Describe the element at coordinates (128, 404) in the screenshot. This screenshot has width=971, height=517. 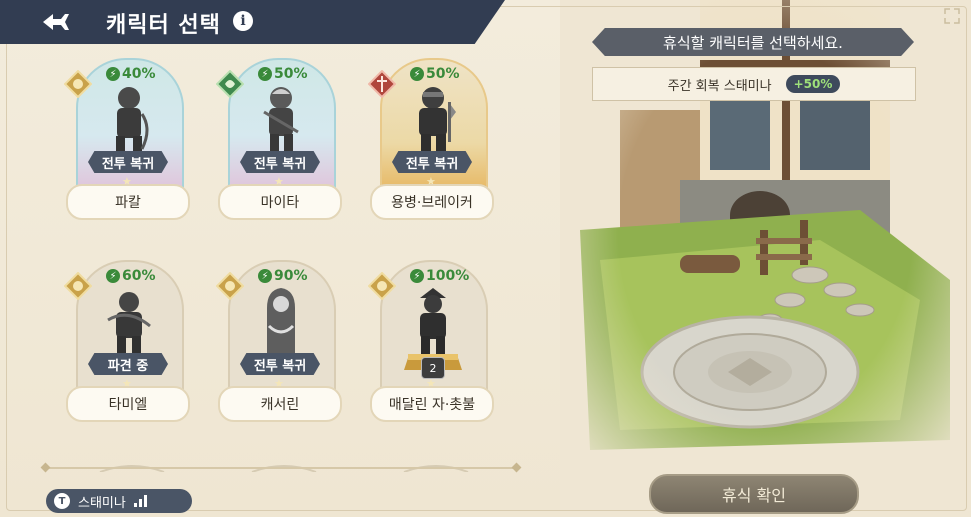
I see `character-name: 타미엘` at that location.